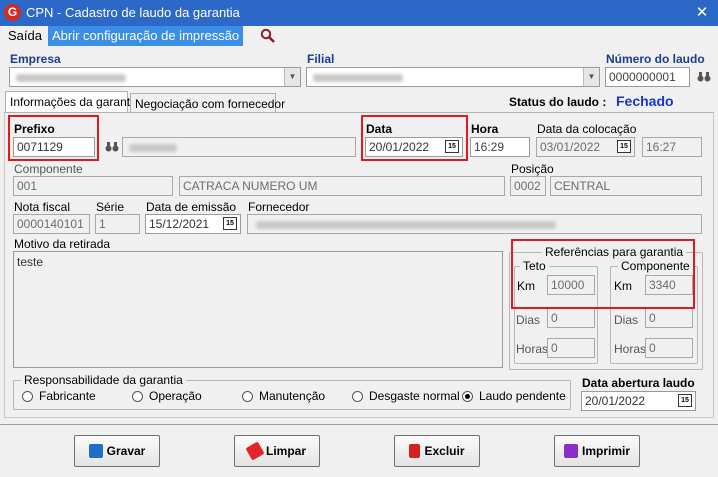 The width and height of the screenshot is (718, 477). What do you see at coordinates (615, 401) in the screenshot?
I see `abertura-value: 20/01/2022` at bounding box center [615, 401].